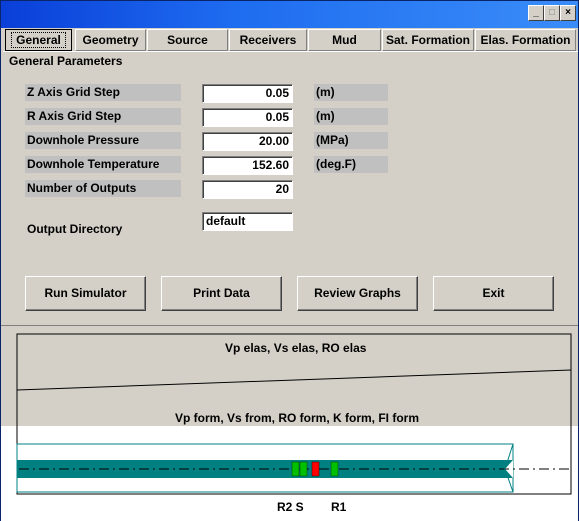 The width and height of the screenshot is (579, 521). What do you see at coordinates (75, 229) in the screenshot?
I see `output-directory-label: Output Directory` at bounding box center [75, 229].